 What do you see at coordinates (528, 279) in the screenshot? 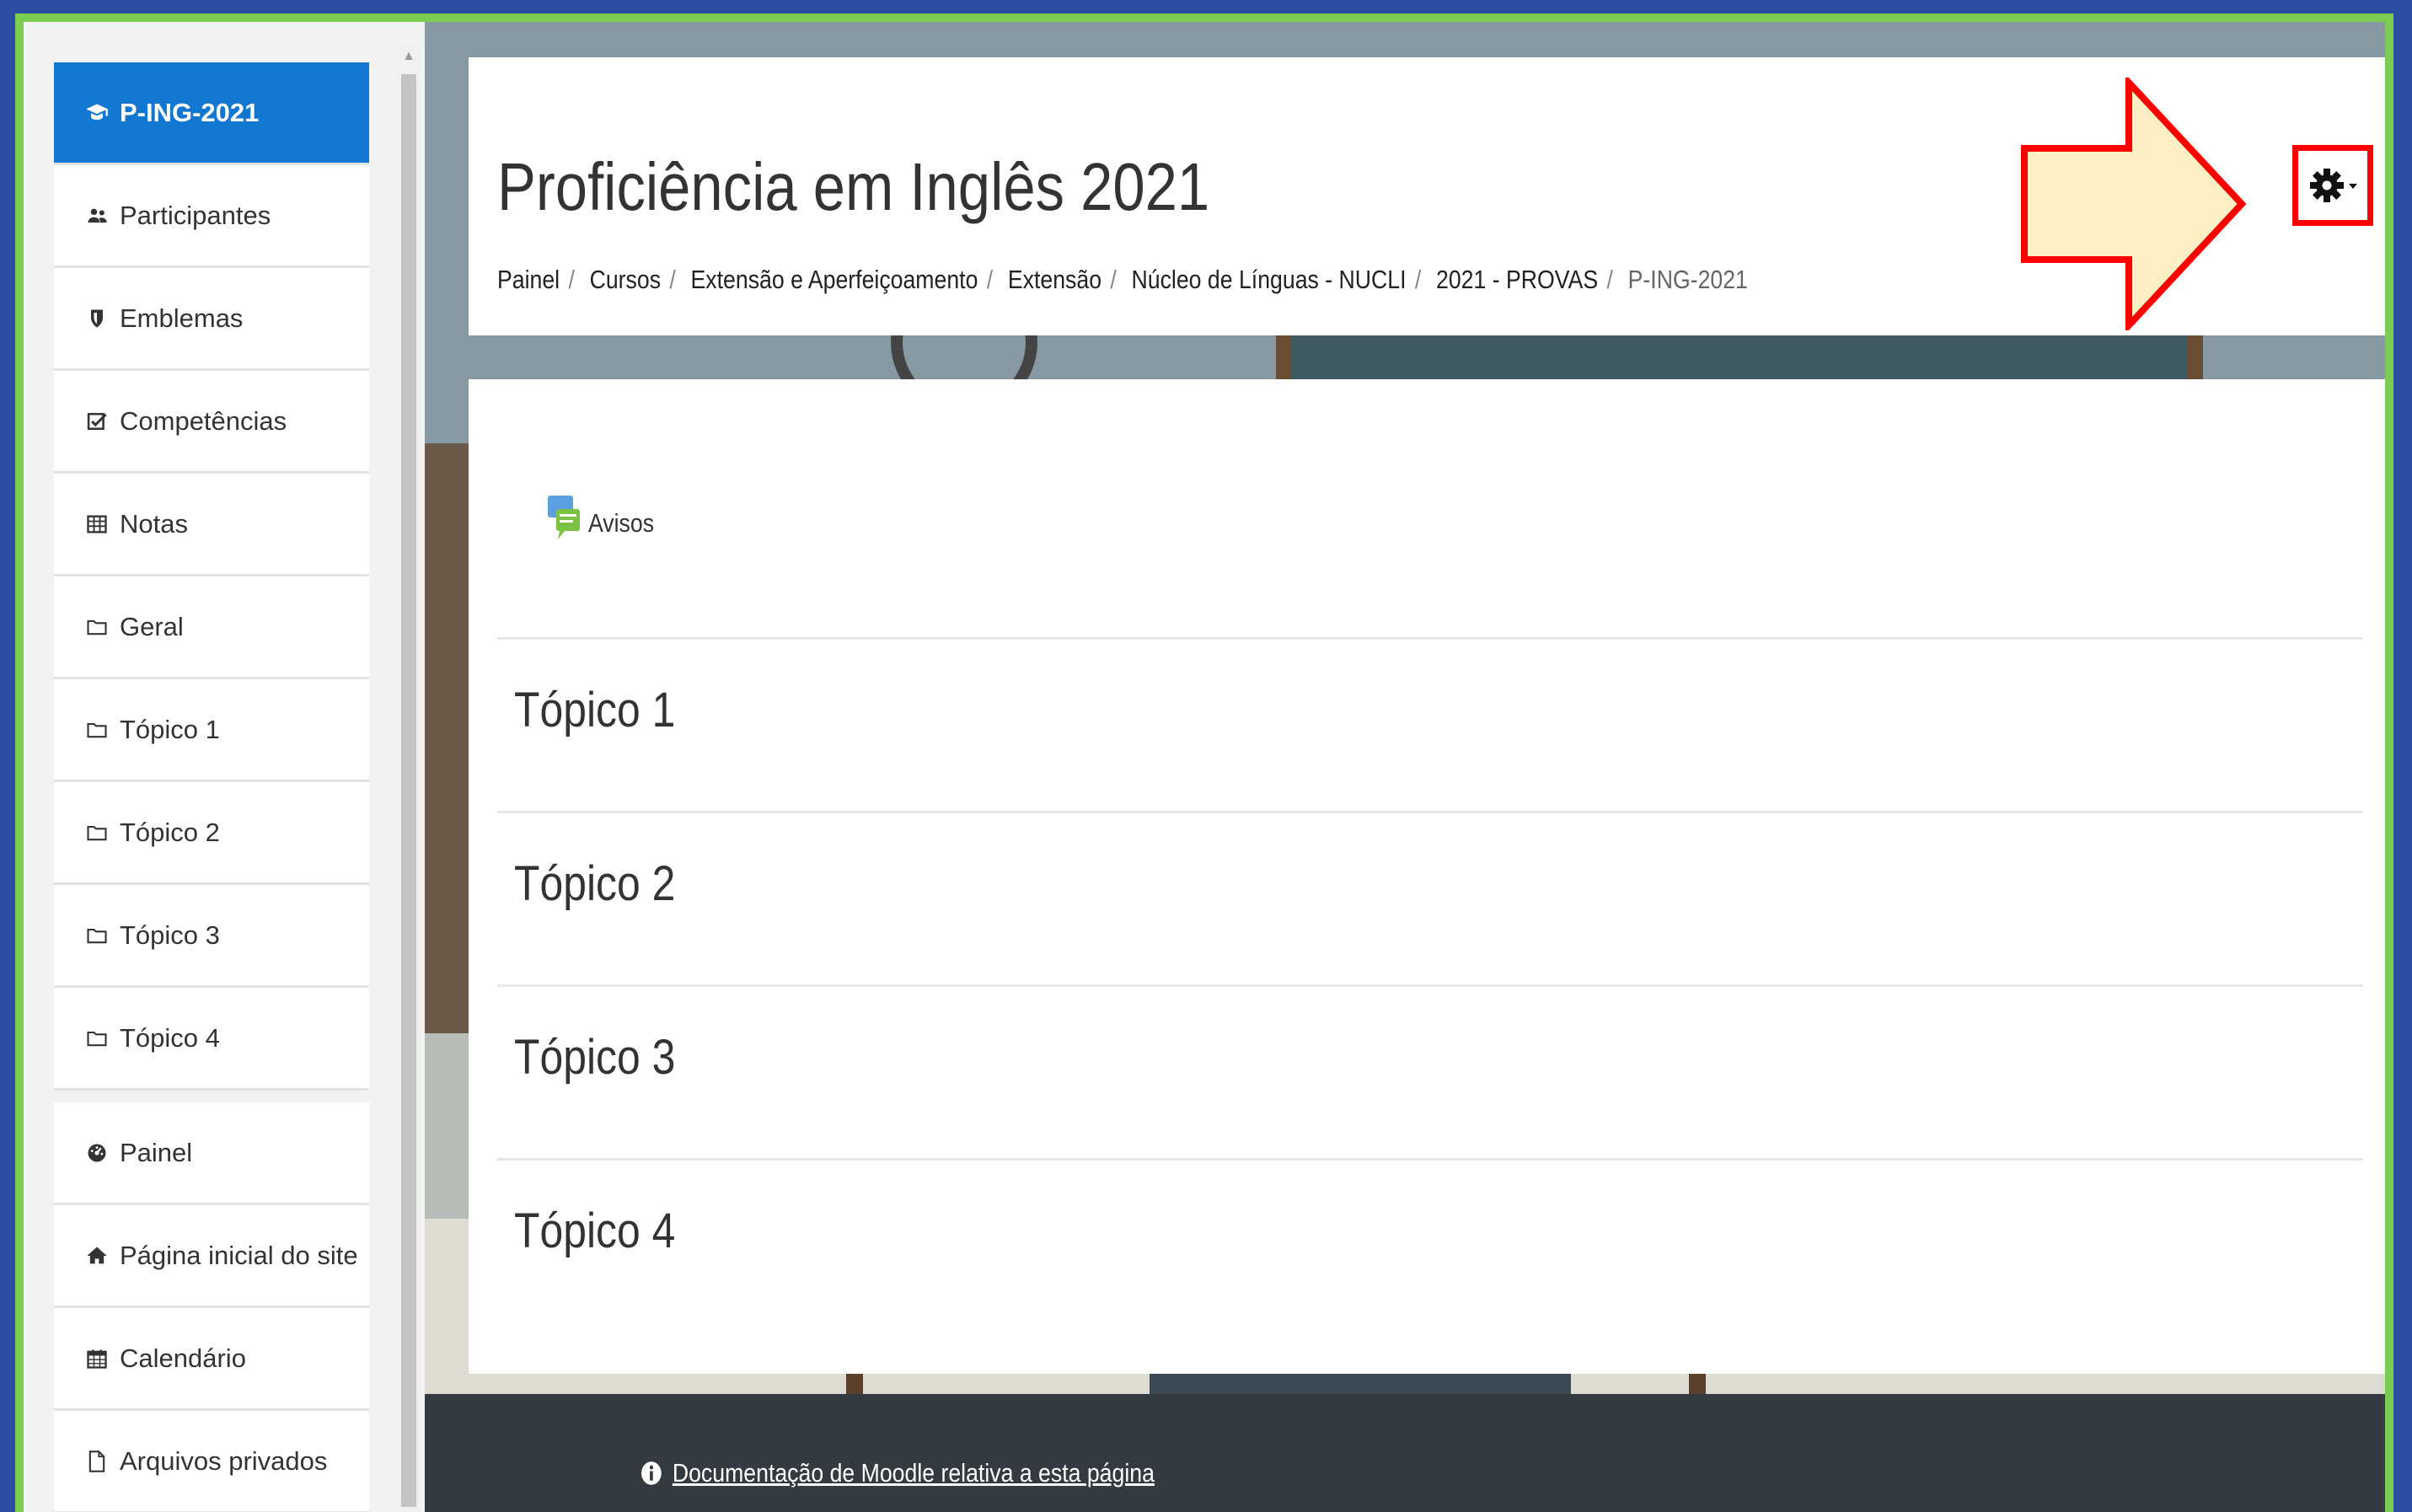
I see `breadcrumb-item-painel: Painel` at bounding box center [528, 279].